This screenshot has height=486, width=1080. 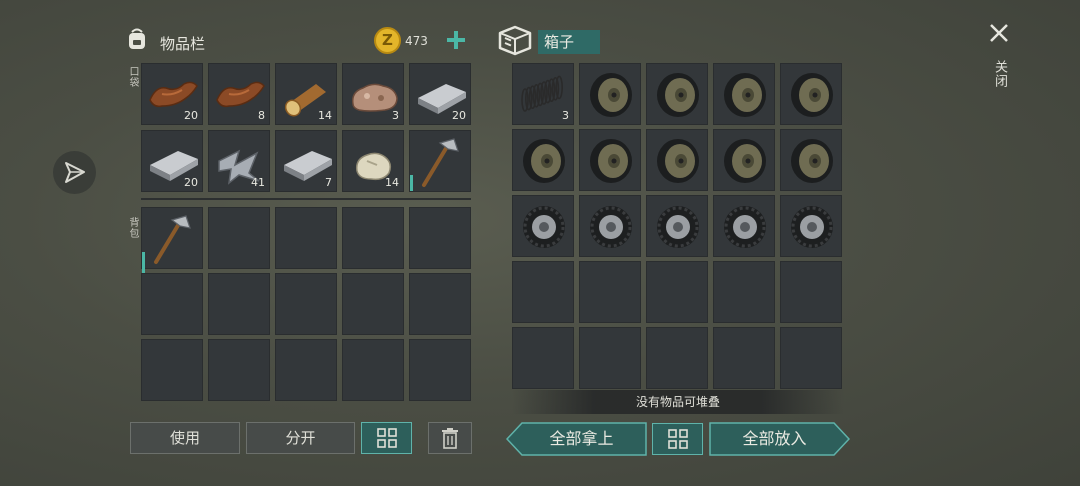 I want to click on stack-notice: 没有物品可堆叠, so click(x=677, y=402).